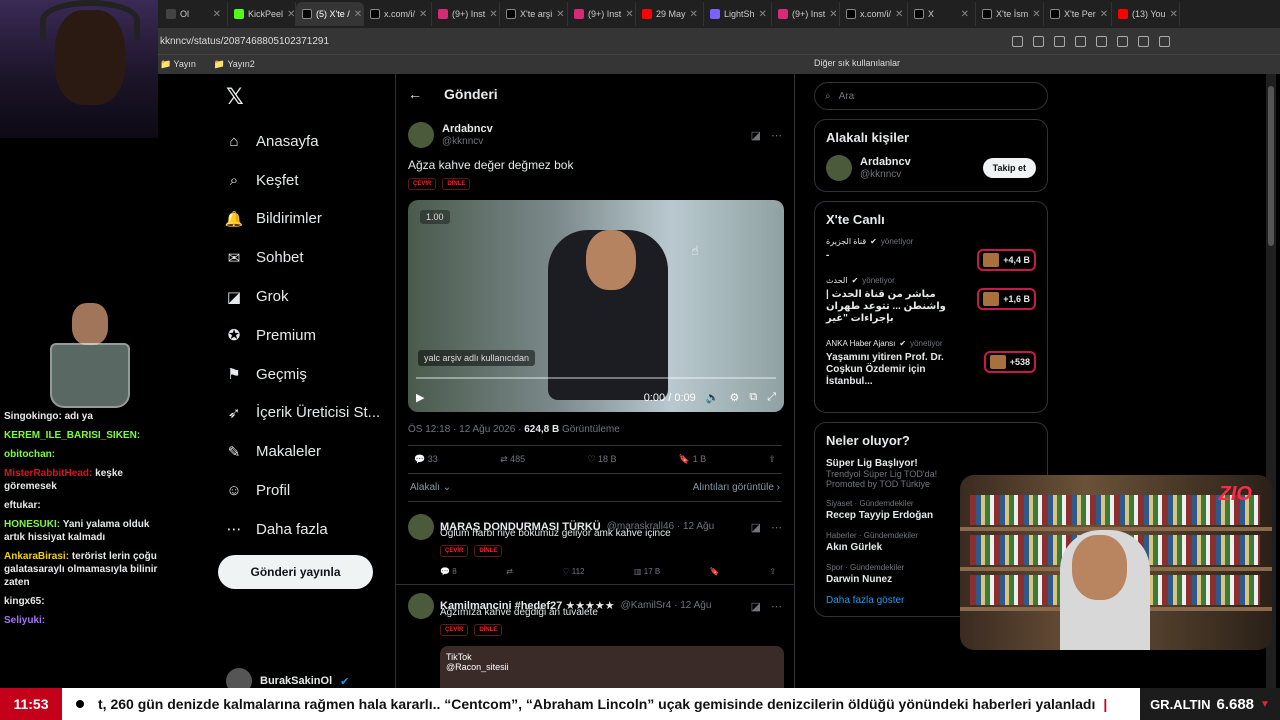  What do you see at coordinates (736, 487) in the screenshot?
I see `view-quotes-link: Alıntıları görüntüle ›` at bounding box center [736, 487].